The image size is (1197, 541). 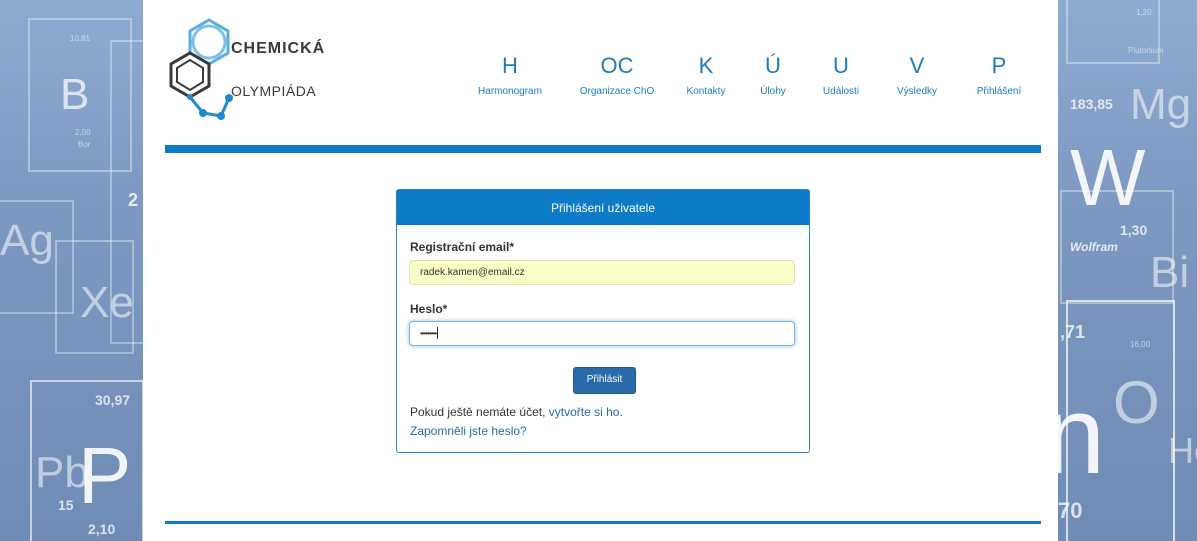 I want to click on logo-text-olympiada: OLYMPIÁDA, so click(x=274, y=91).